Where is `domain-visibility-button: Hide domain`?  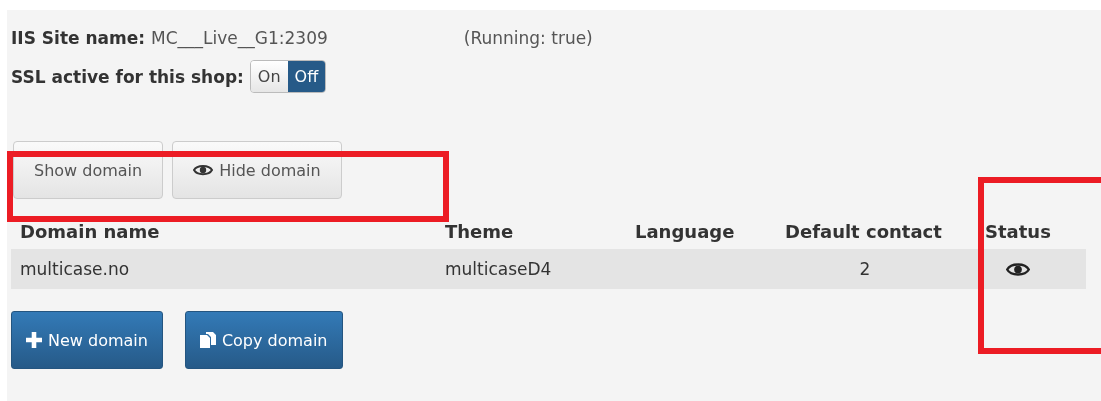
domain-visibility-button: Hide domain is located at coordinates (257, 170).